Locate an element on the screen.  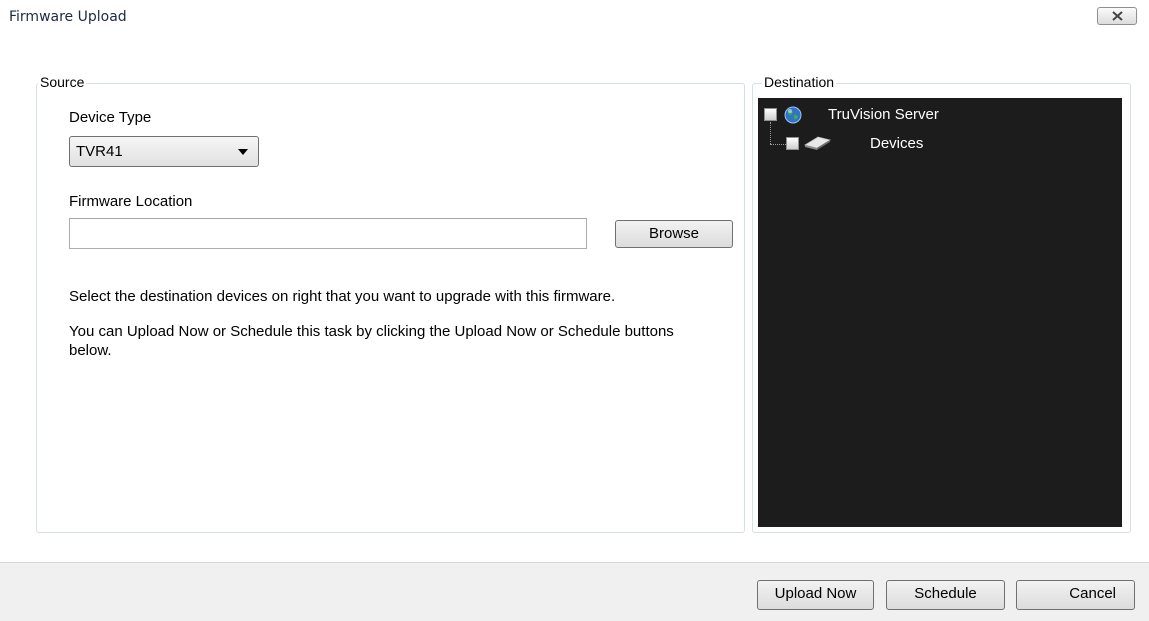
tree-checkbox-devices is located at coordinates (792, 143).